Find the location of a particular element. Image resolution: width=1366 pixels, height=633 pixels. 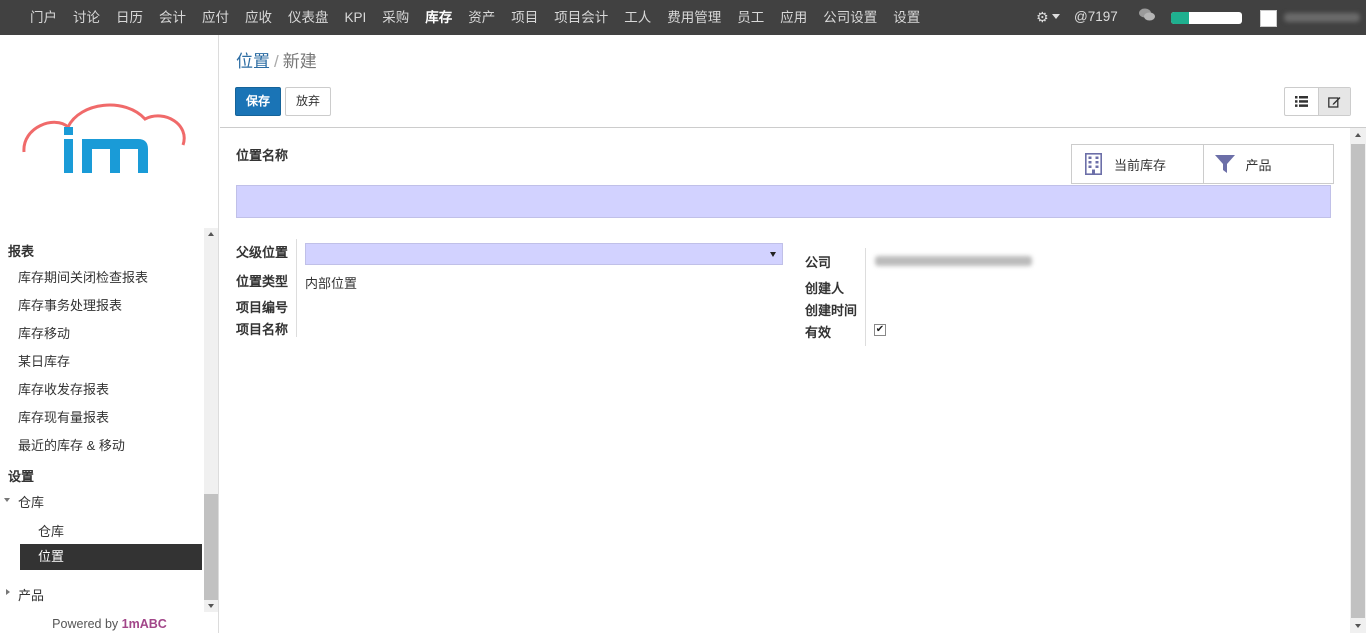

menu-kpi: KPI is located at coordinates (356, 17).